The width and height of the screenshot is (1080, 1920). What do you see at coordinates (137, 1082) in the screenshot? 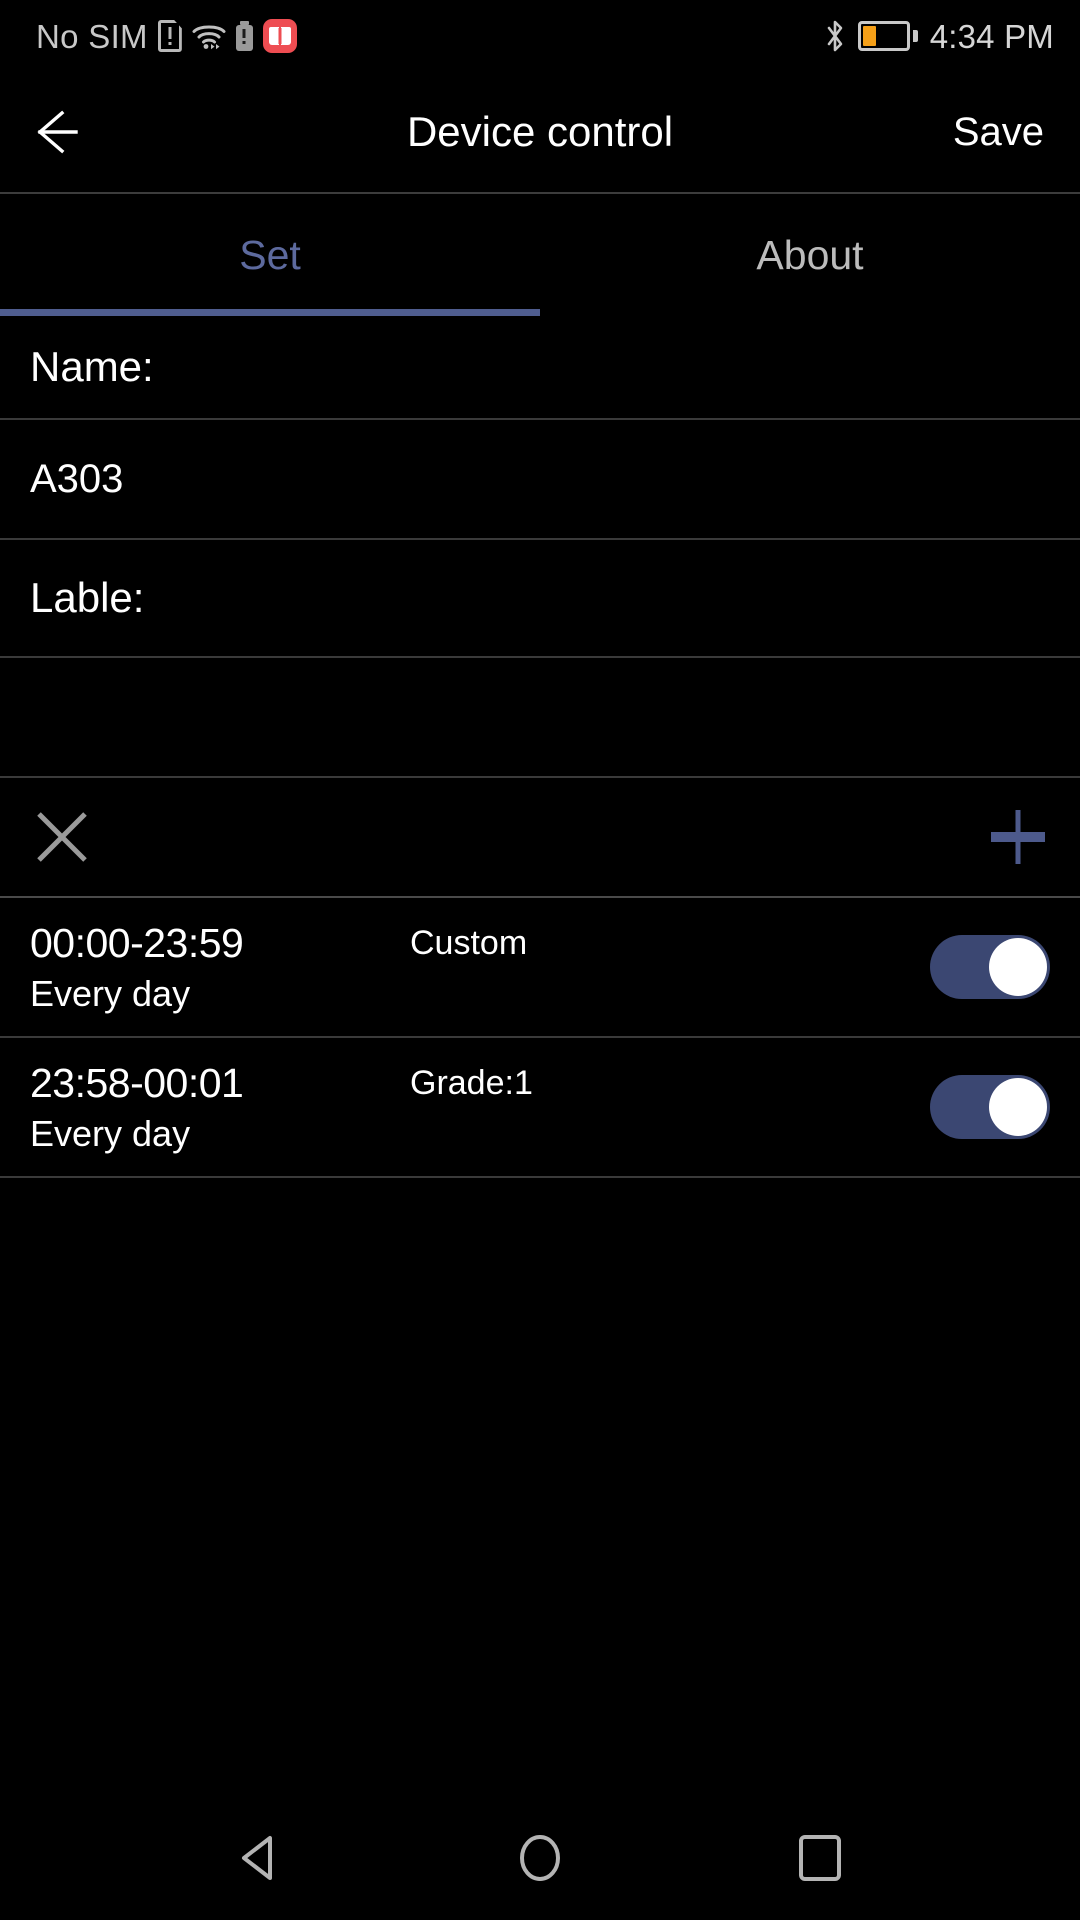
I see `schedule-time-range: 23:58-00:01` at bounding box center [137, 1082].